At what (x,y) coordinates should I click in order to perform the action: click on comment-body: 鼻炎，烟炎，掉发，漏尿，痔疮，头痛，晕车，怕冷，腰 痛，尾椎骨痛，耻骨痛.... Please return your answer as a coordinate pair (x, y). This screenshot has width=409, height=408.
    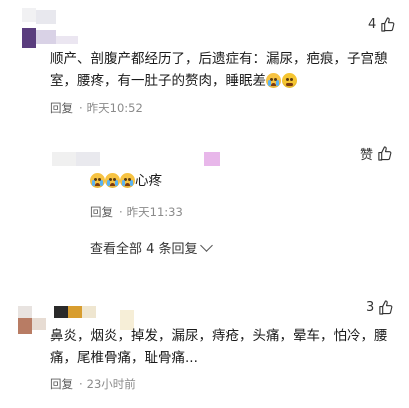
    Looking at the image, I should click on (219, 347).